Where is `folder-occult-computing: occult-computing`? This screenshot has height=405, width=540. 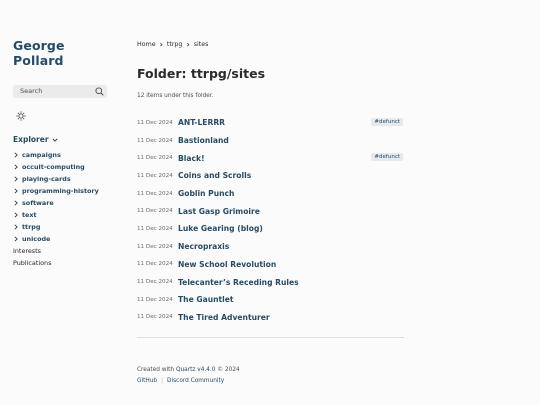 folder-occult-computing: occult-computing is located at coordinates (63, 167).